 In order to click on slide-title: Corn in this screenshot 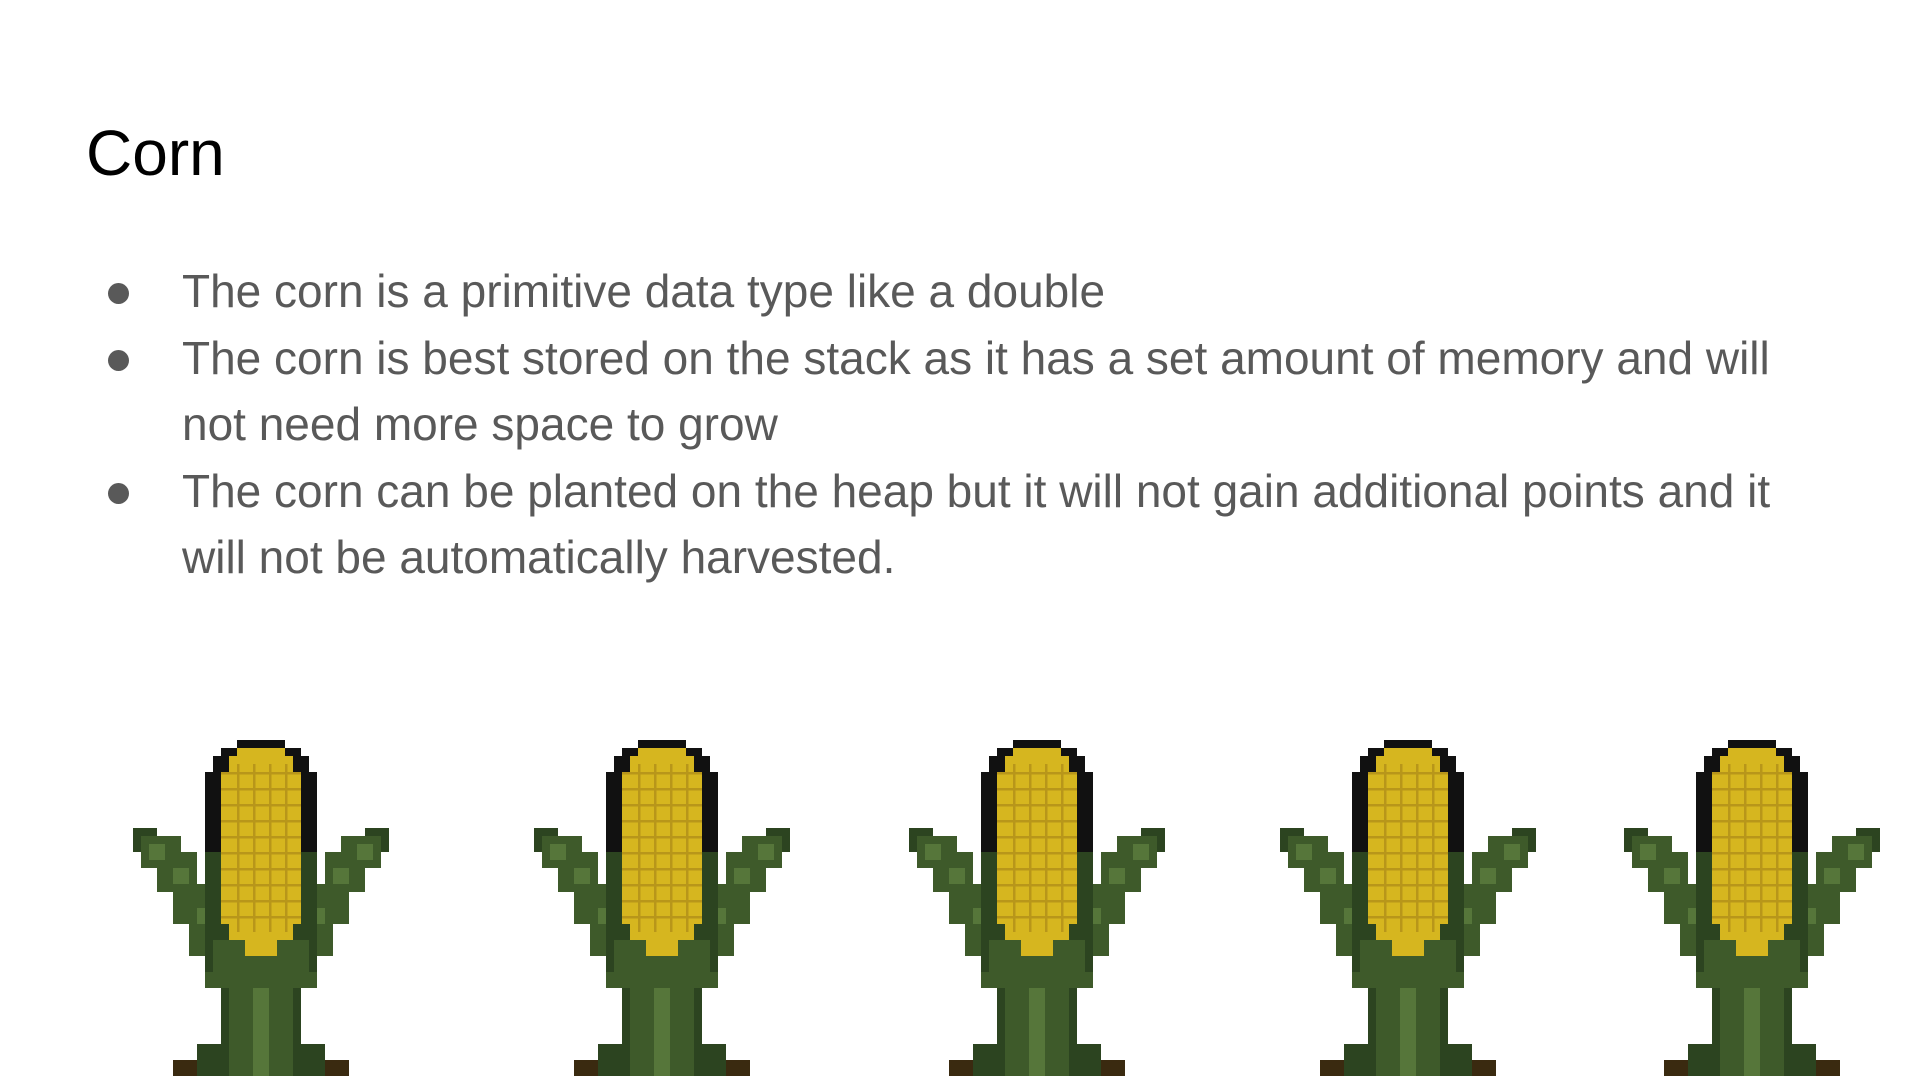, I will do `click(155, 153)`.